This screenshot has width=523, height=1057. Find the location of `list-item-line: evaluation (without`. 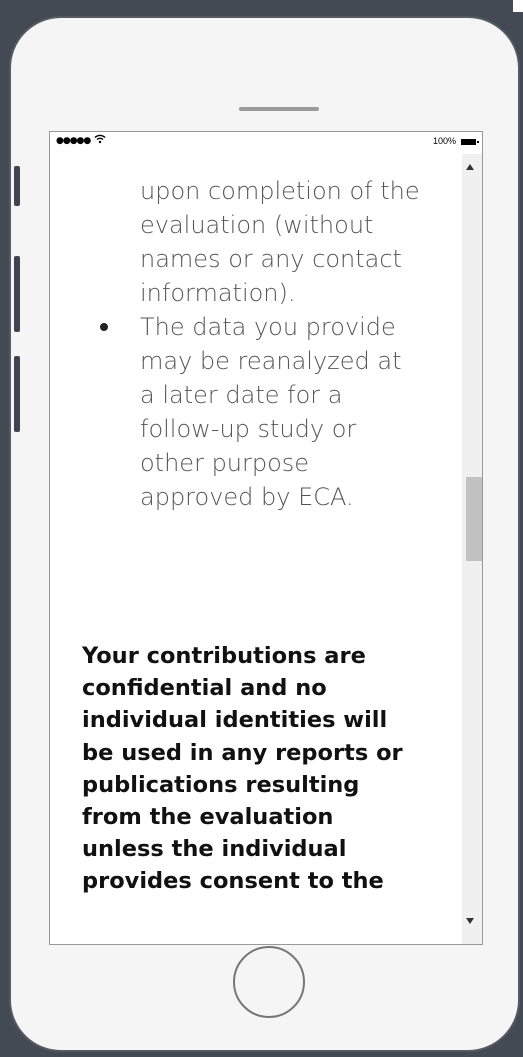

list-item-line: evaluation (without is located at coordinates (257, 225).